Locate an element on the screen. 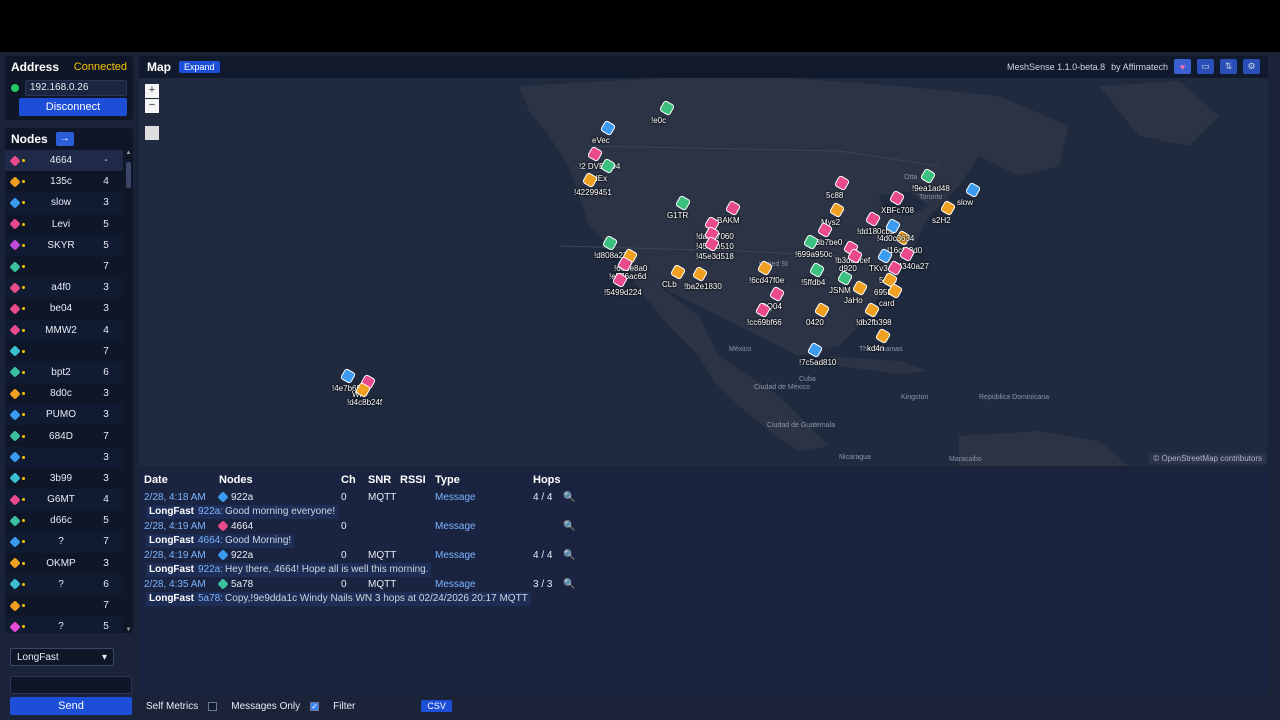 This screenshot has width=1280, height=720. map-node-label: 5c88 is located at coordinates (834, 195).